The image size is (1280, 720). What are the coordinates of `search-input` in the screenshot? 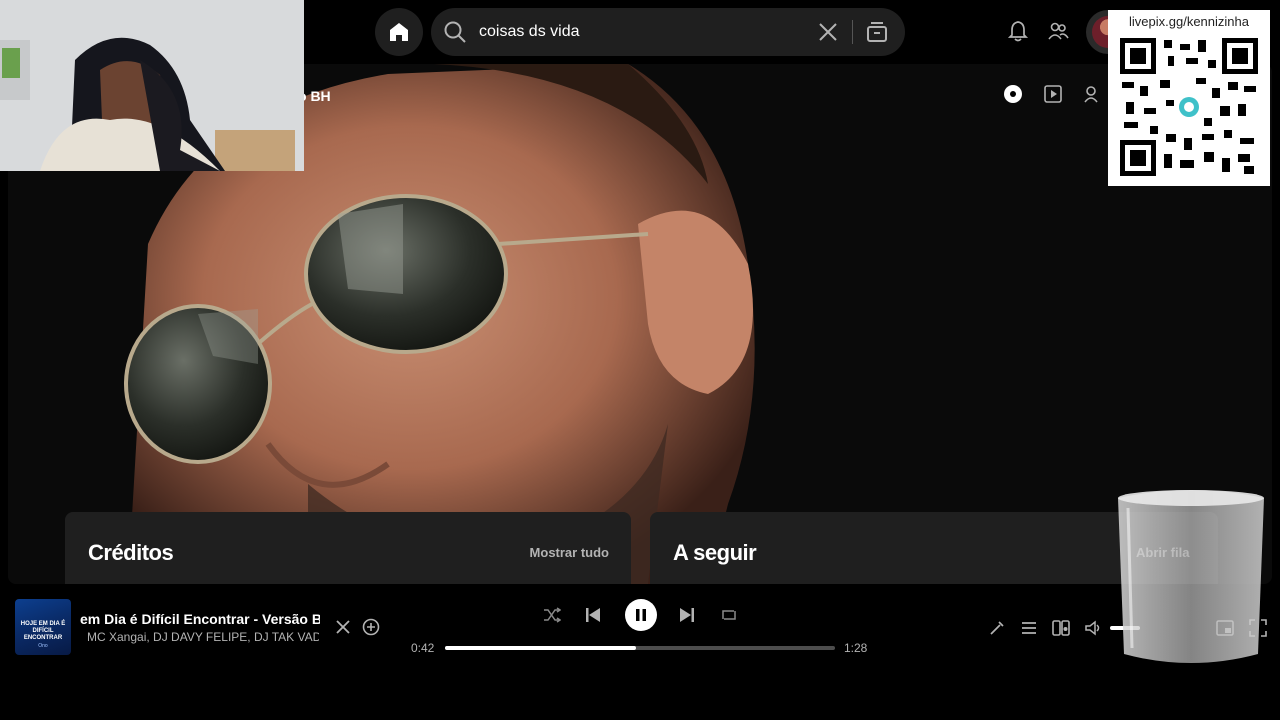 It's located at (639, 32).